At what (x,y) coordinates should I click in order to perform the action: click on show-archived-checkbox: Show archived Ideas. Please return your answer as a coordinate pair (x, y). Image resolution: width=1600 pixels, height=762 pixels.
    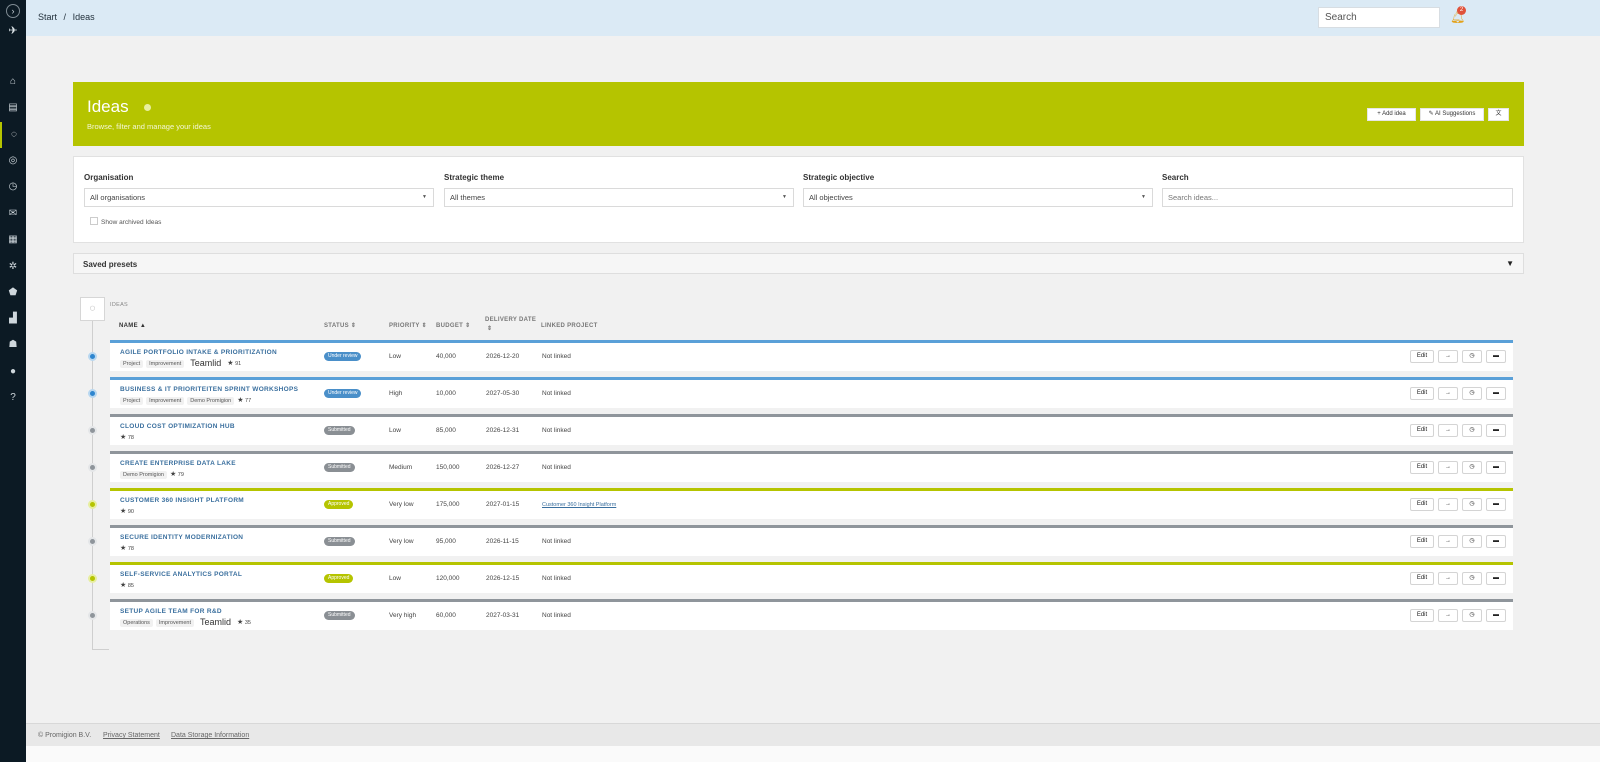
    Looking at the image, I should click on (125, 221).